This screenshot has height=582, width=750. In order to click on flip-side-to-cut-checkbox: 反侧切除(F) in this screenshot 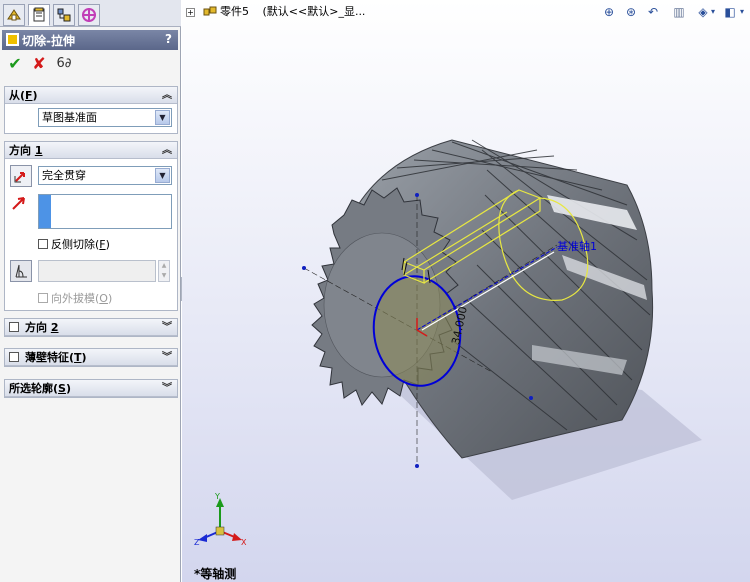, I will do `click(74, 244)`.